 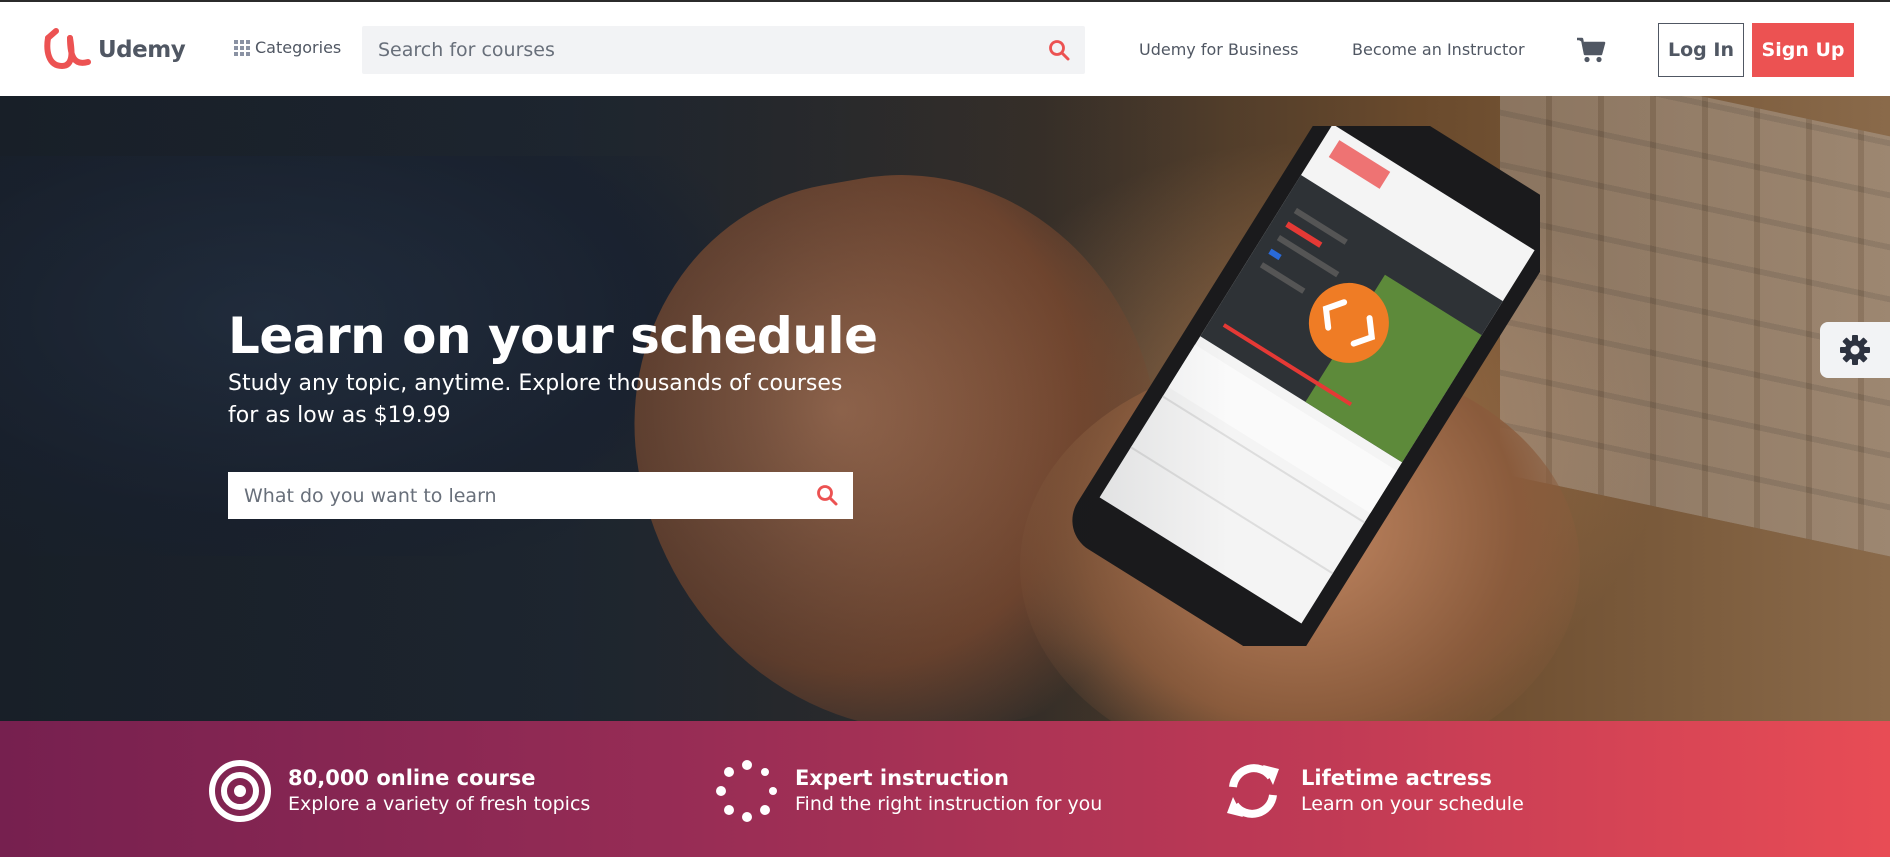 What do you see at coordinates (949, 804) in the screenshot?
I see `feature-text: Find the right instruction for you` at bounding box center [949, 804].